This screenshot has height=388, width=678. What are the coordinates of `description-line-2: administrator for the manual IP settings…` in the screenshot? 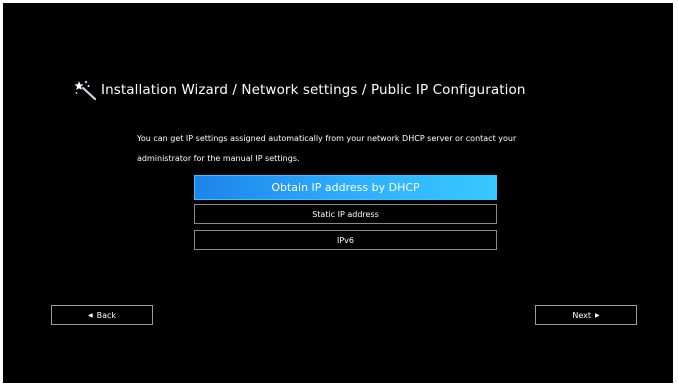 It's located at (218, 158).